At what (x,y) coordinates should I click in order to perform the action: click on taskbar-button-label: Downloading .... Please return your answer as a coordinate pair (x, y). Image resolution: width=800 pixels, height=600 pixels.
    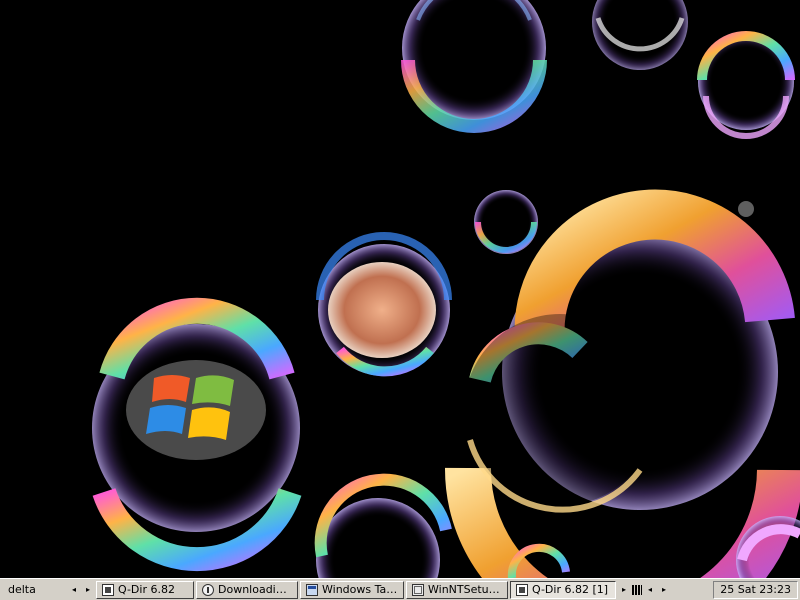
    Looking at the image, I should click on (255, 589).